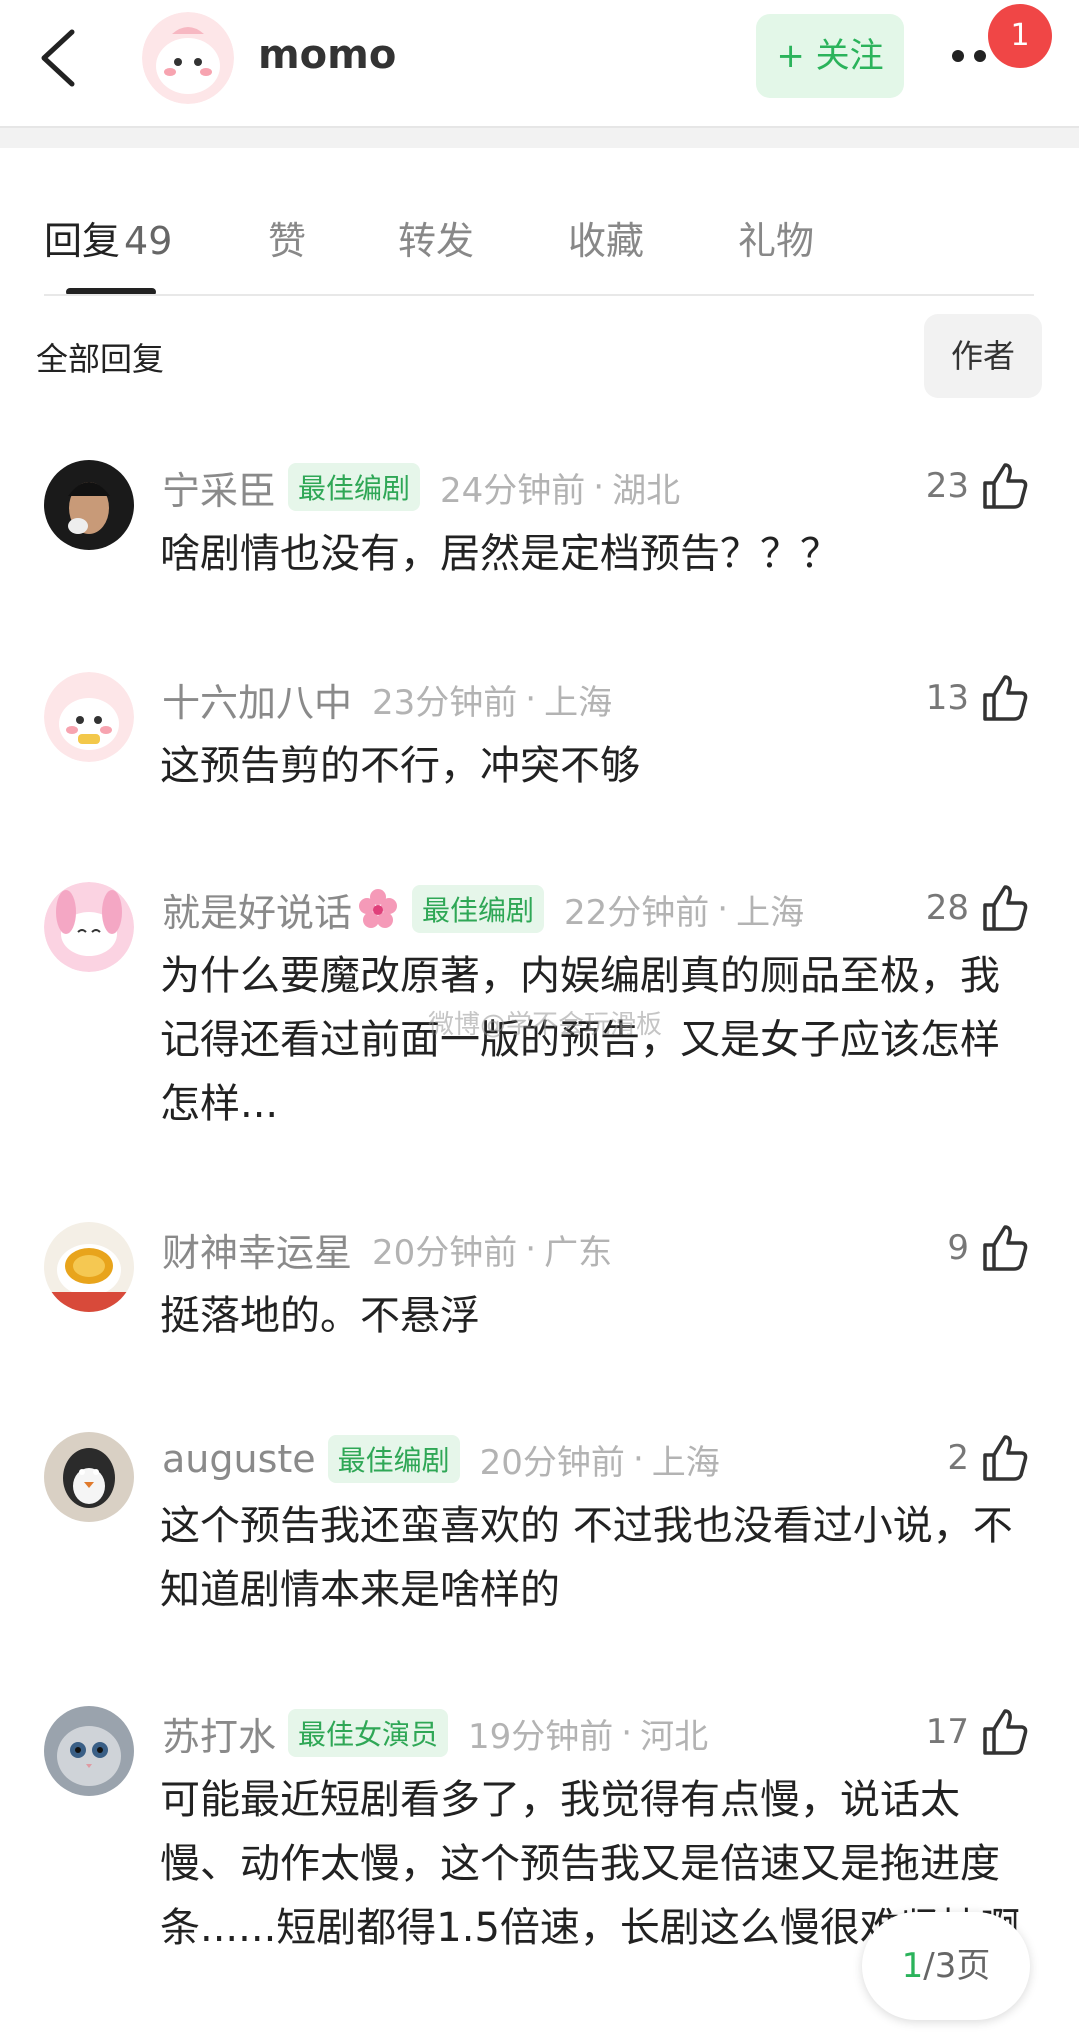 Image resolution: width=1079 pixels, height=2041 pixels. I want to click on comment-text: 这预告剪的不行，冲突不够, so click(400, 766).